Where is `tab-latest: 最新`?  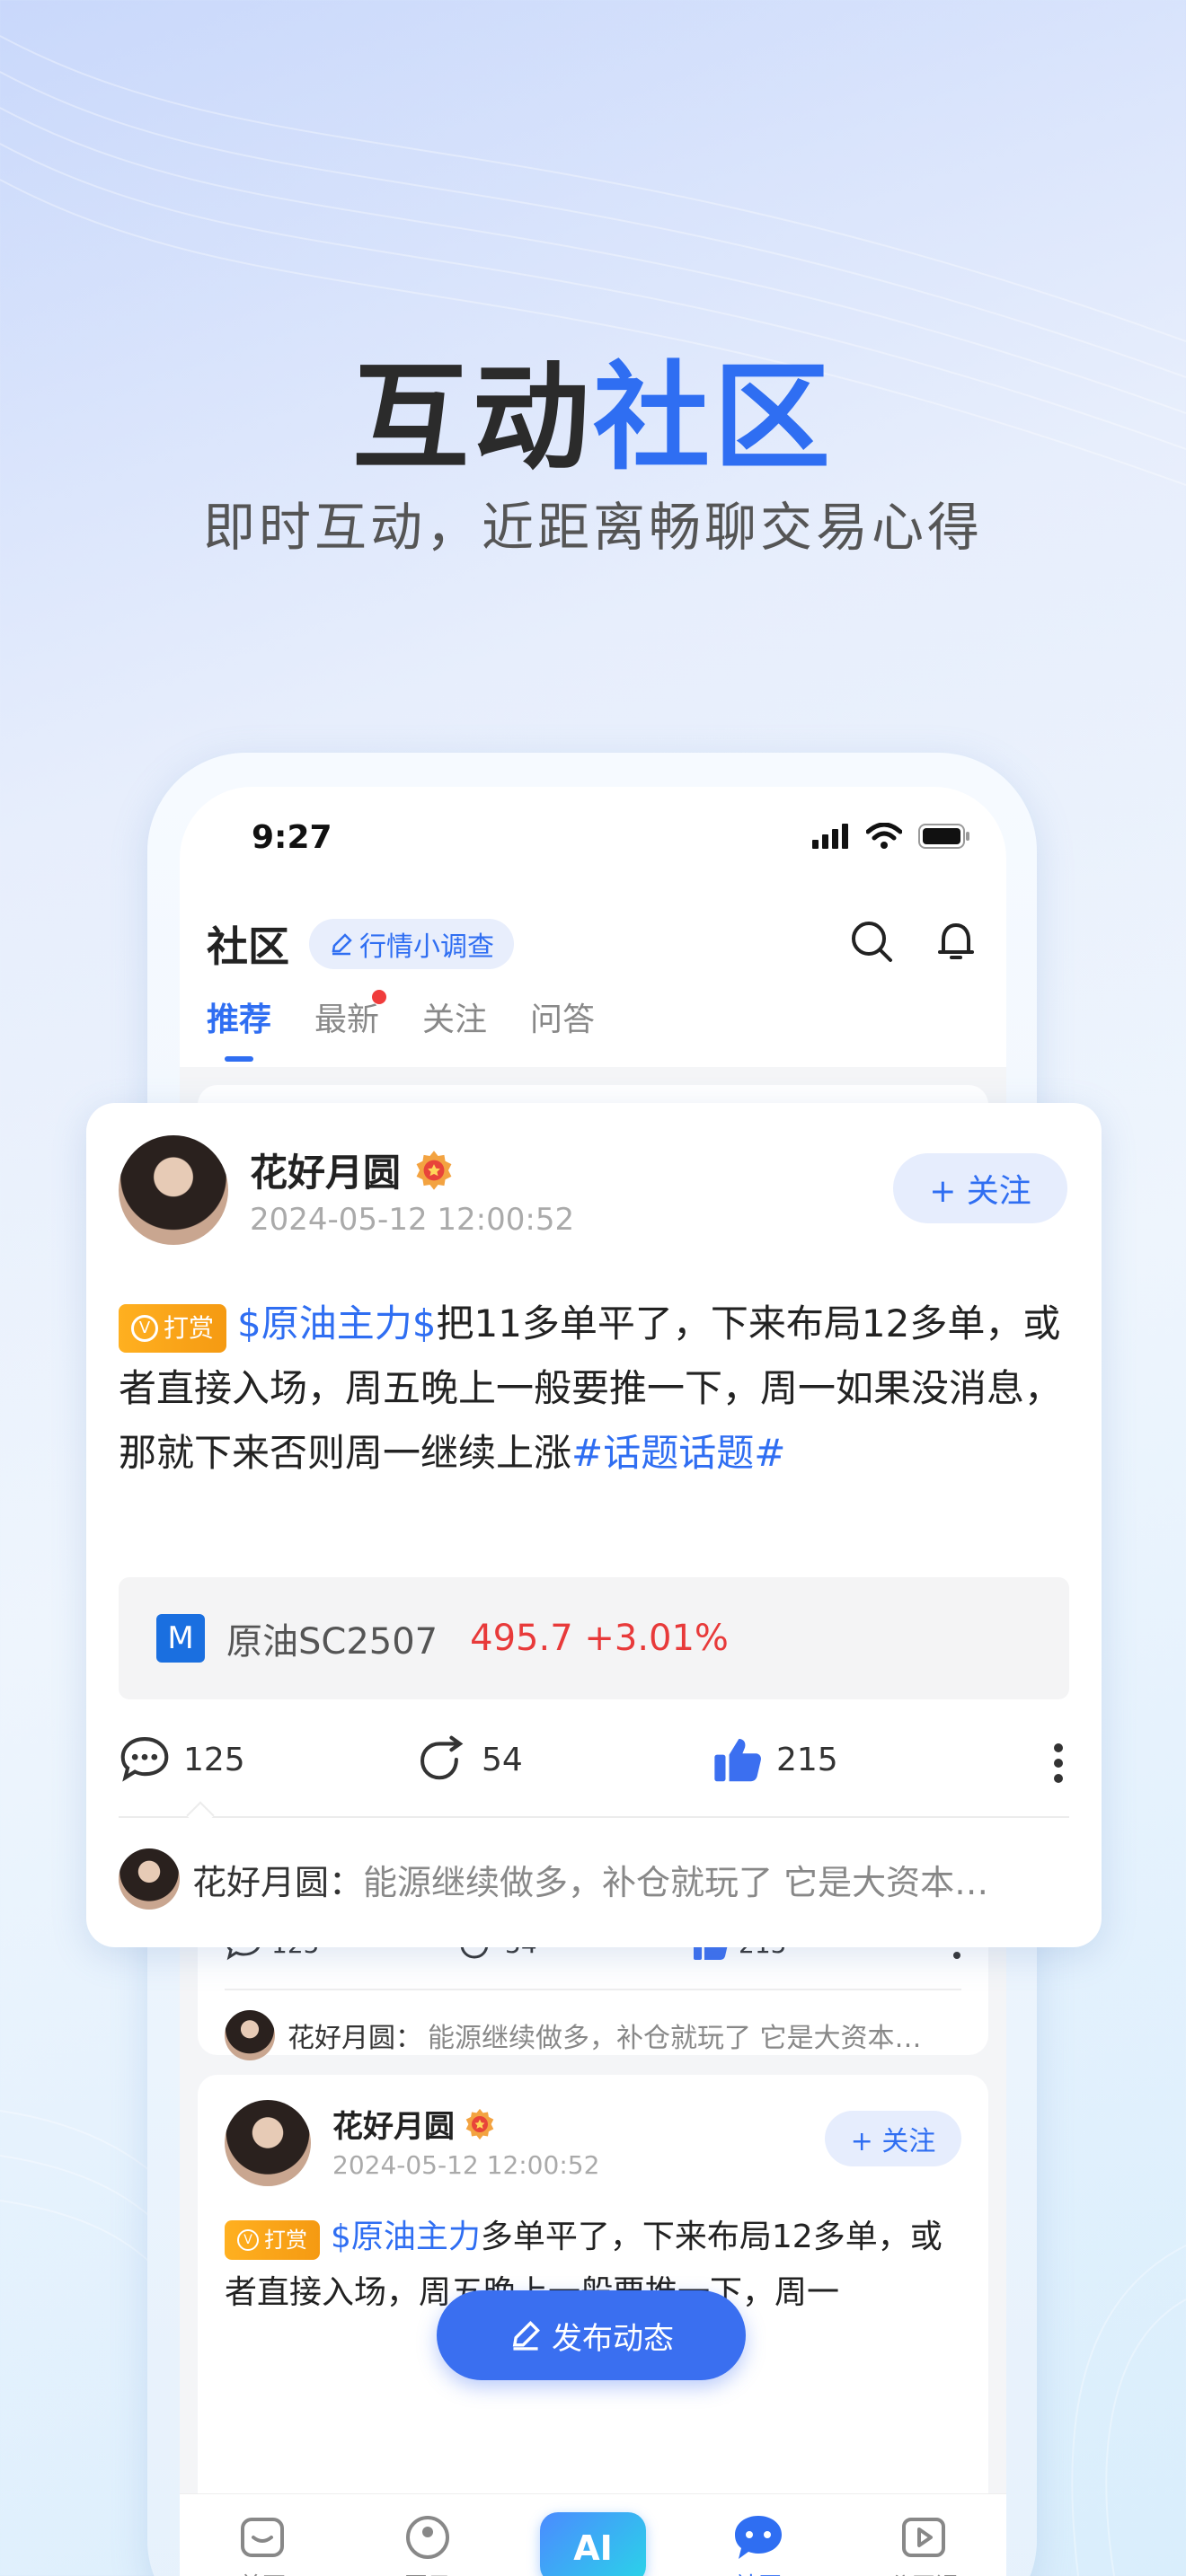
tab-latest: 最新 is located at coordinates (350, 1026).